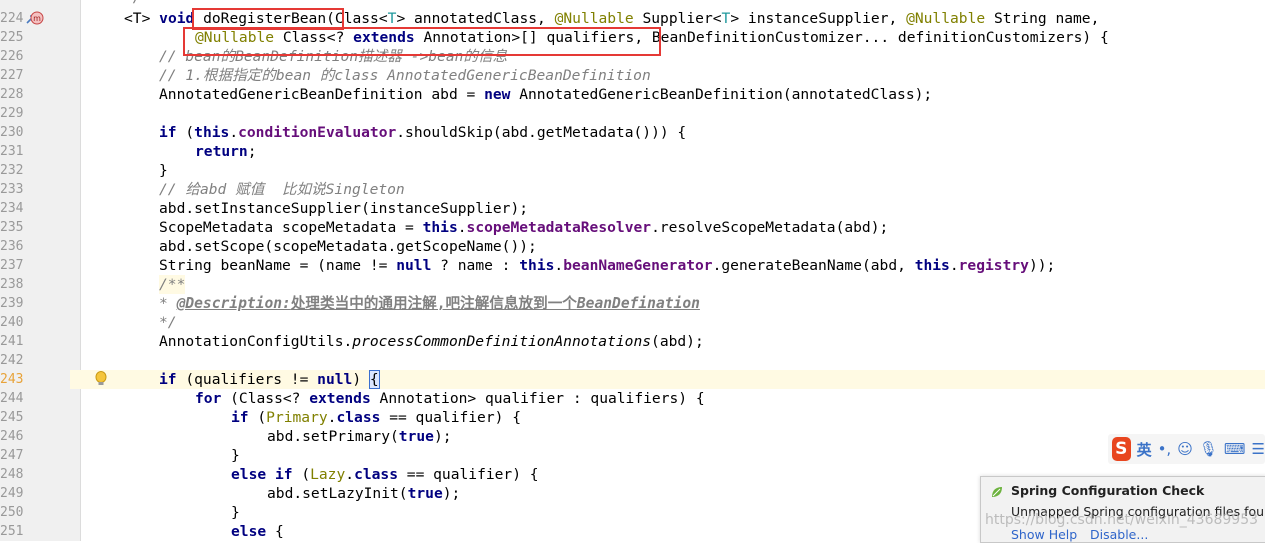  What do you see at coordinates (12, 360) in the screenshot?
I see `line-number: 242` at bounding box center [12, 360].